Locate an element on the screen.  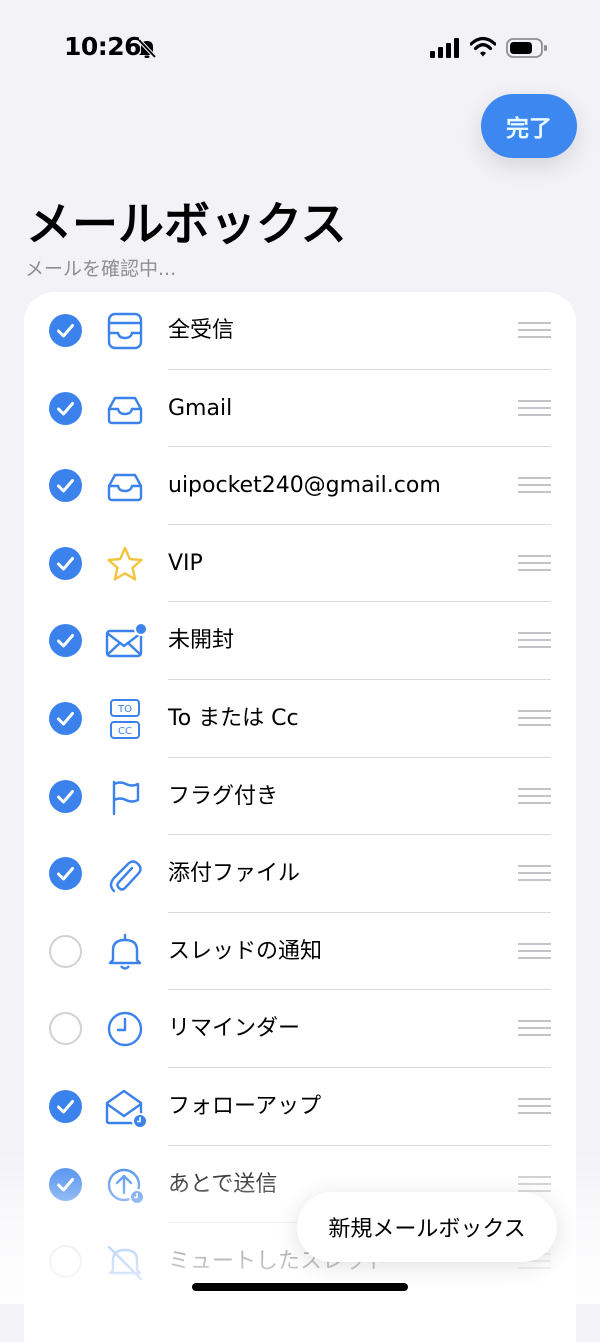
signal-icon is located at coordinates (444, 48).